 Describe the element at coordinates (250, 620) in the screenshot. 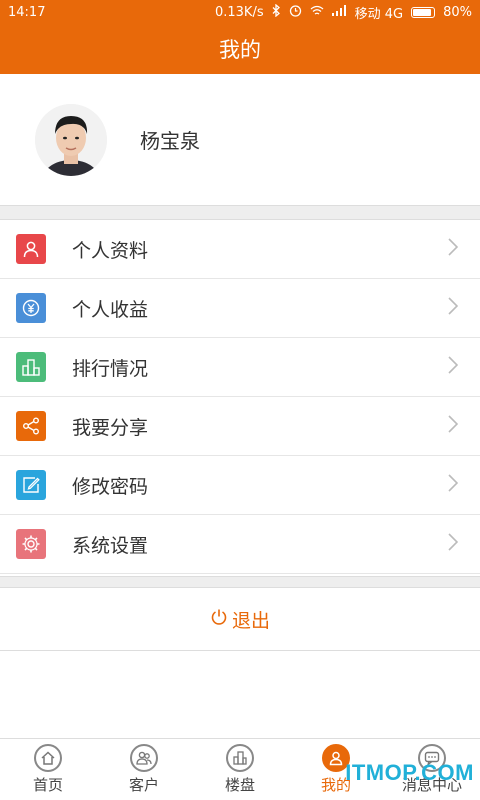

I see `logout-label: 退出` at that location.